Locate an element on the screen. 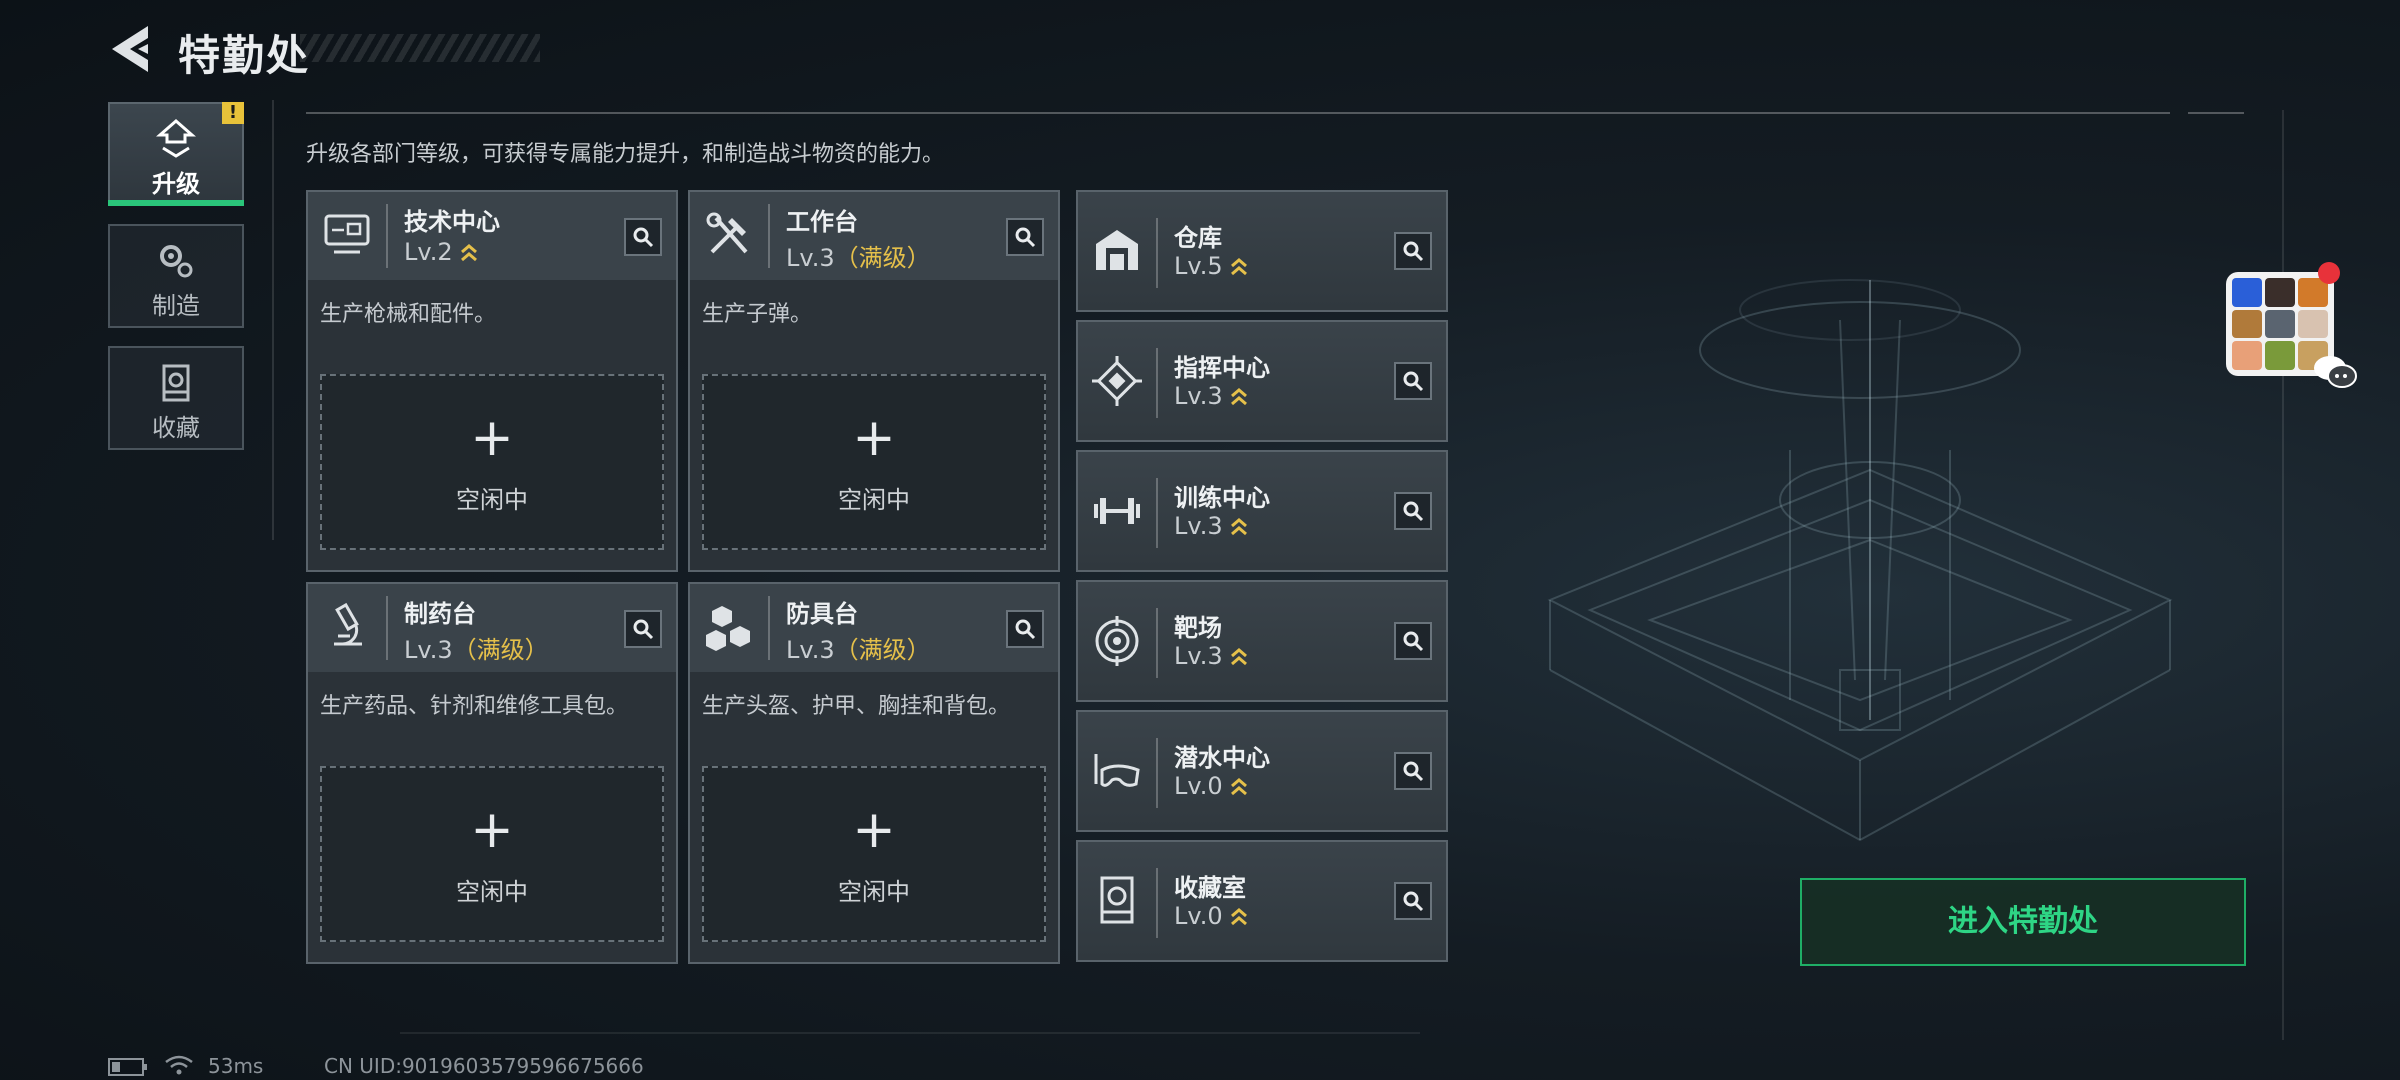 This screenshot has width=2400, height=1080. tab-upgrade: 升级 ! is located at coordinates (176, 154).